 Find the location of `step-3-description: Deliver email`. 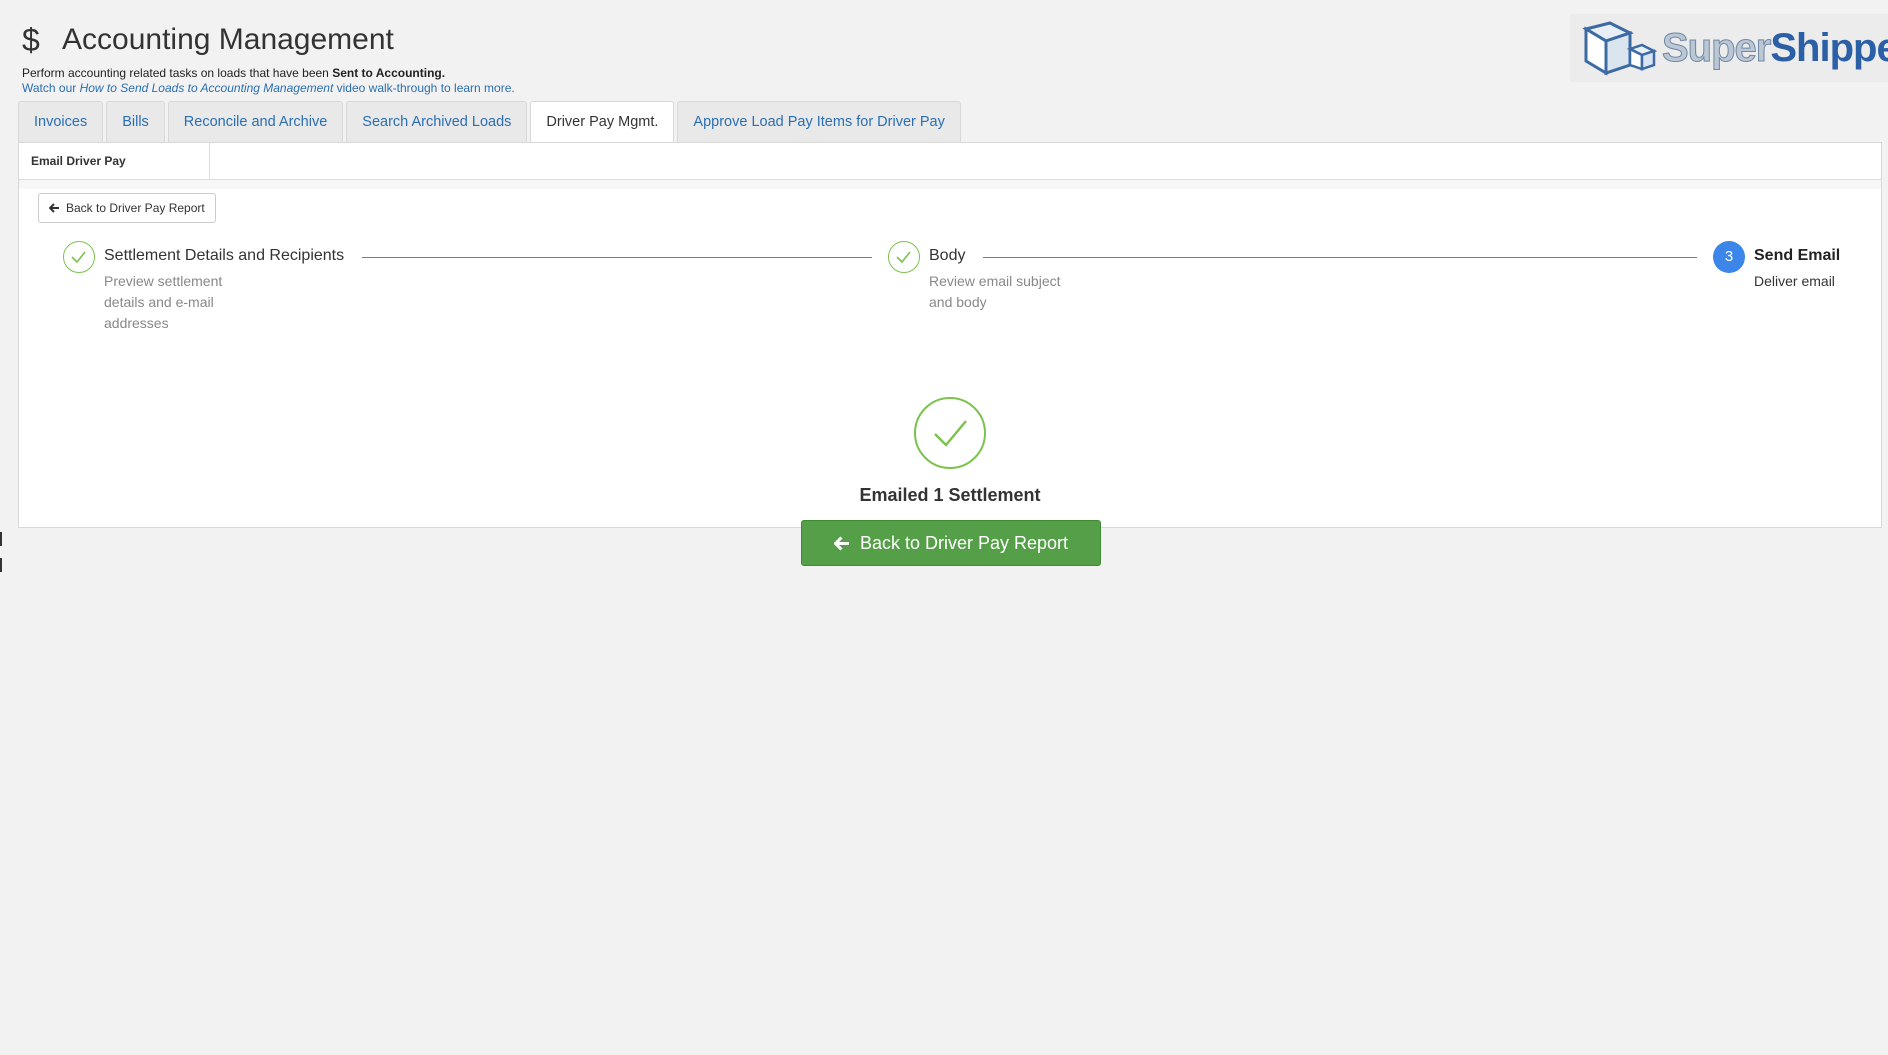

step-3-description: Deliver email is located at coordinates (1794, 281).